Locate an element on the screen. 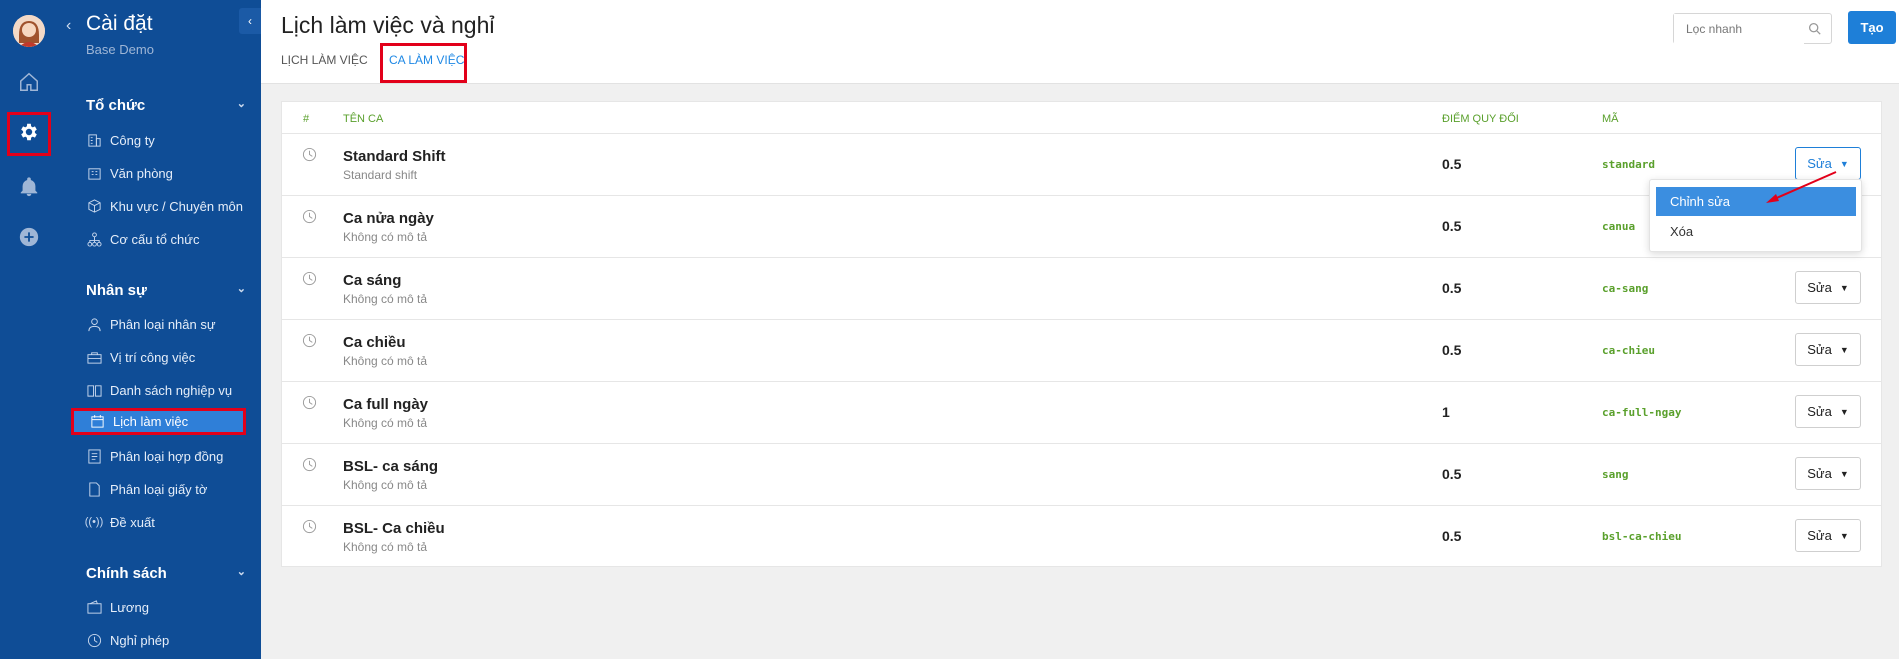 The width and height of the screenshot is (1899, 659). sidebar-item-label: Đề xuất is located at coordinates (132, 522).